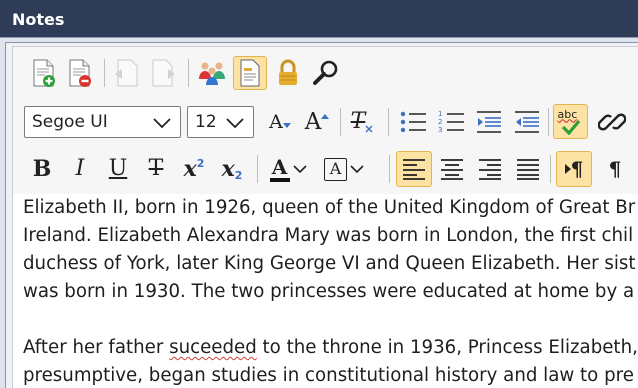 The width and height of the screenshot is (638, 388). What do you see at coordinates (228, 169) in the screenshot?
I see `subscript-base: x` at bounding box center [228, 169].